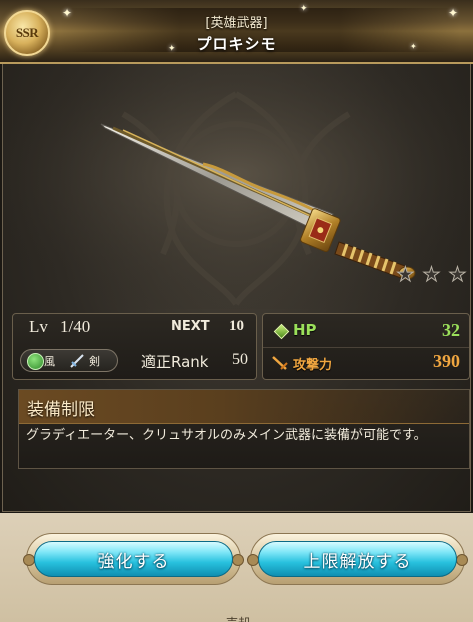  I want to click on equip-restriction-panel: 装備制限 グラディエーター、クリュサオルのみメイン武器に装備が可能です。, so click(244, 429).